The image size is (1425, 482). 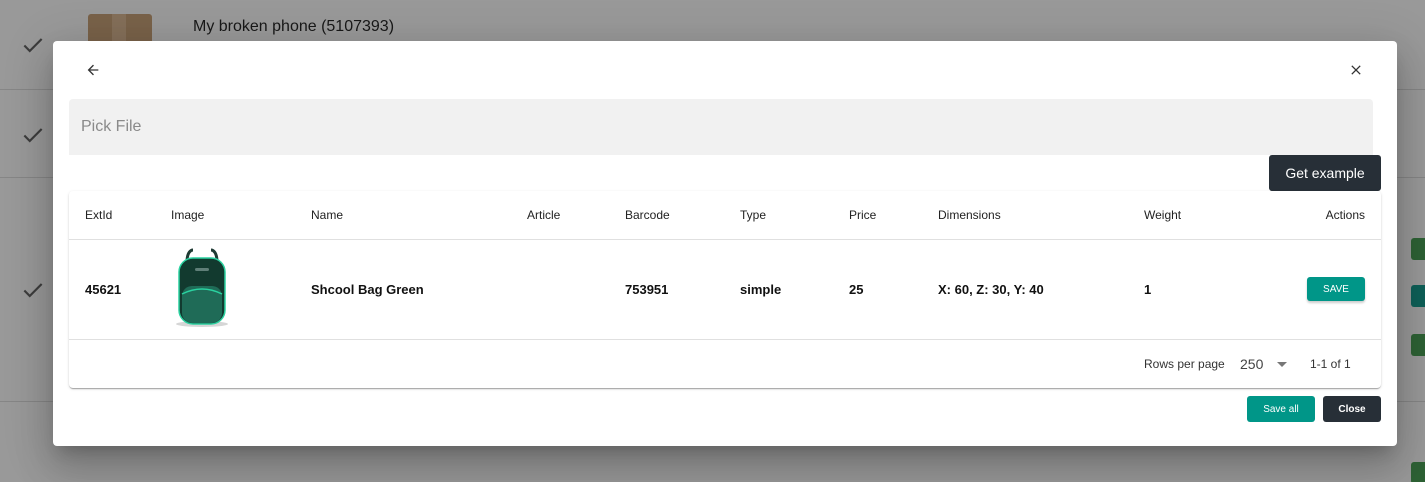 I want to click on cell-actions: SAVE, so click(x=1327, y=289).